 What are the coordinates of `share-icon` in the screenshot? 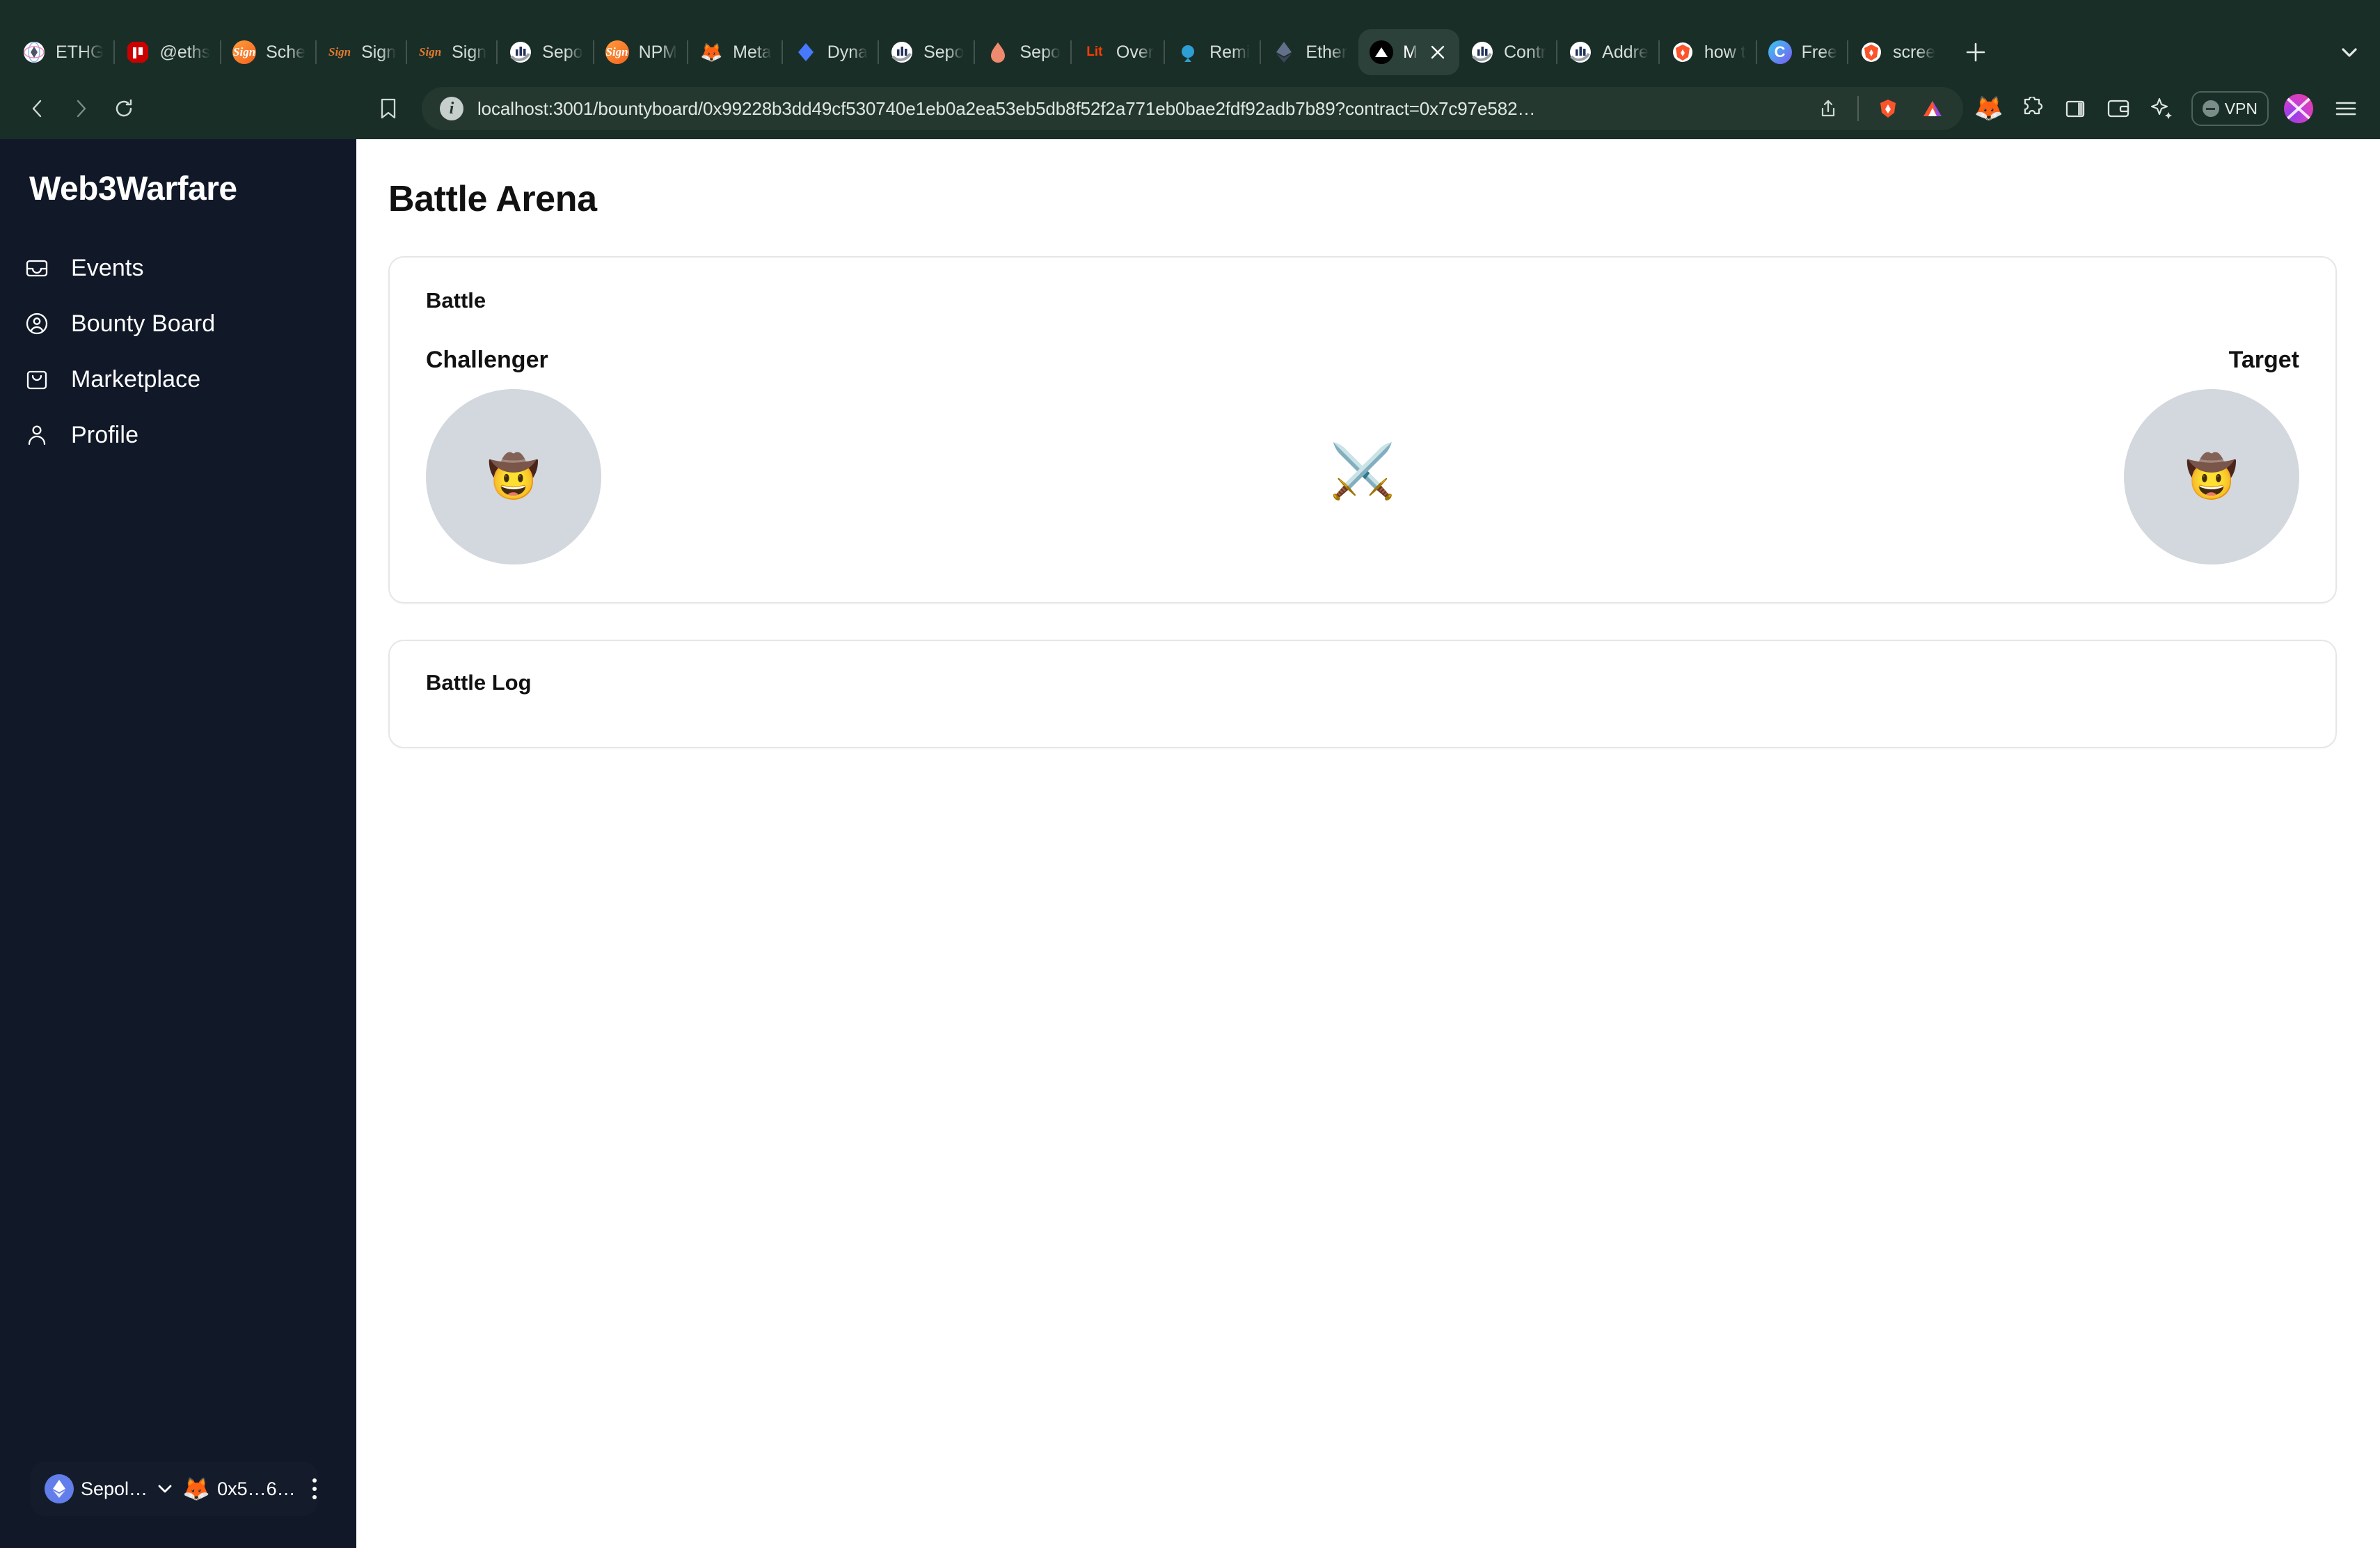 It's located at (1828, 108).